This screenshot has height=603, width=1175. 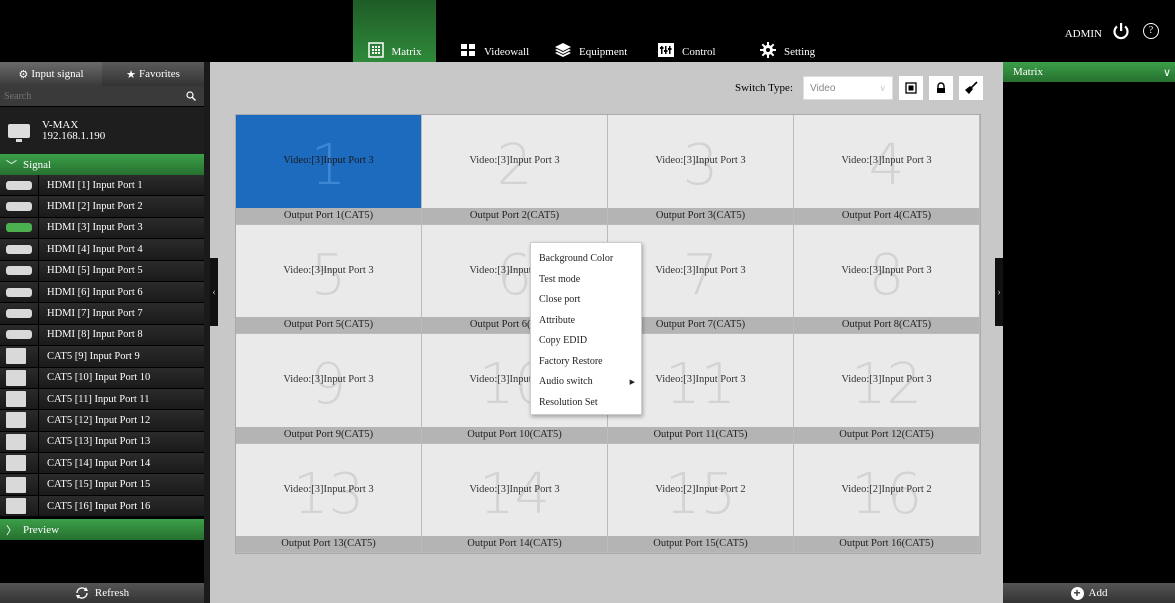 What do you see at coordinates (586, 300) in the screenshot?
I see `context-menu-item: Close port` at bounding box center [586, 300].